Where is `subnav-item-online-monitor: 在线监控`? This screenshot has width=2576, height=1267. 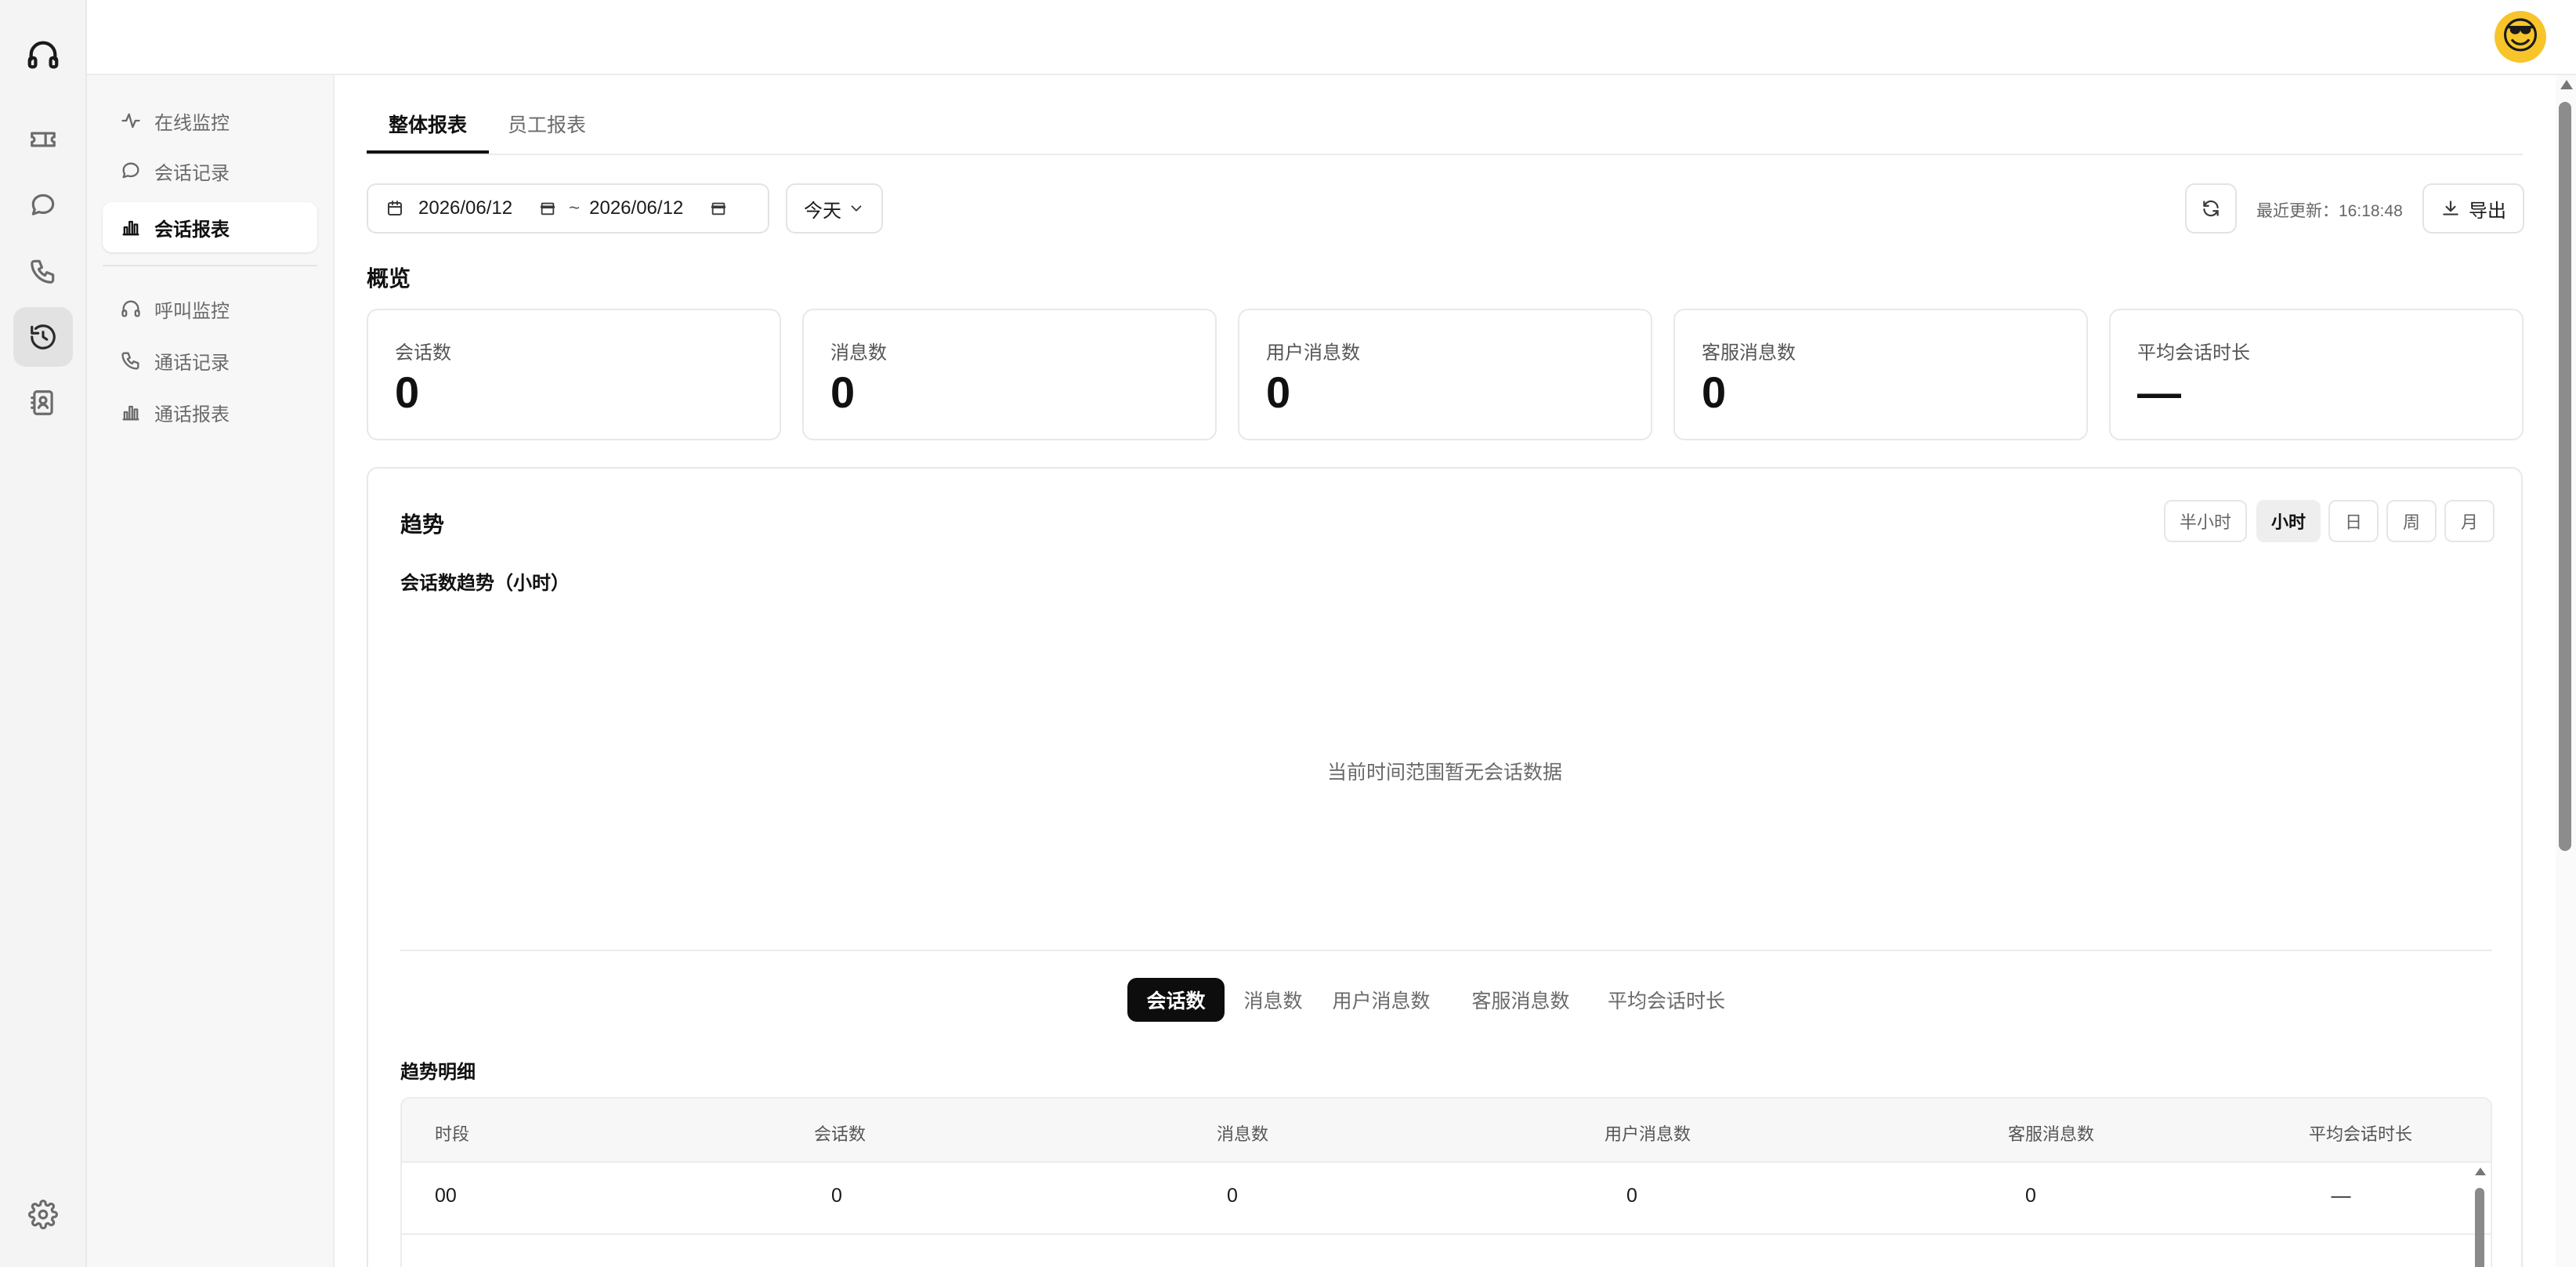
subnav-item-online-monitor: 在线监控 is located at coordinates (210, 121).